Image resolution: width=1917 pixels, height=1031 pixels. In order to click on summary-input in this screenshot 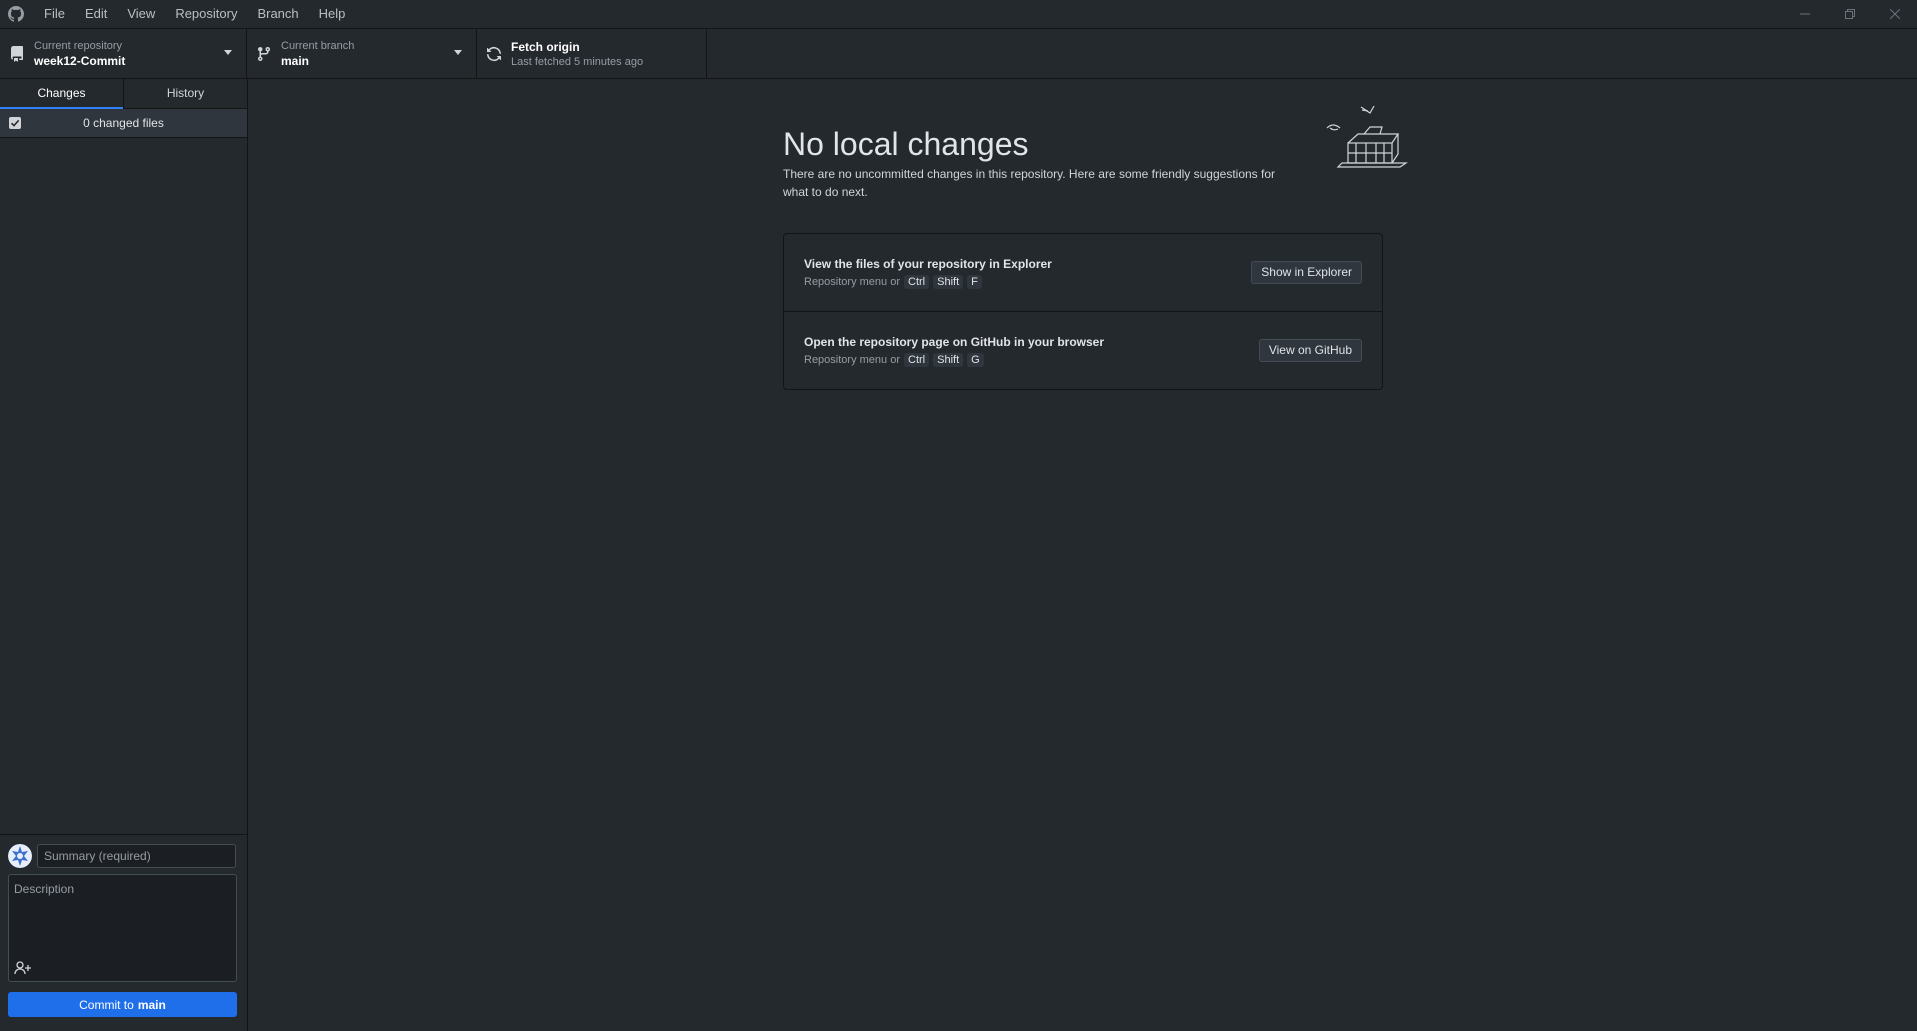, I will do `click(136, 856)`.